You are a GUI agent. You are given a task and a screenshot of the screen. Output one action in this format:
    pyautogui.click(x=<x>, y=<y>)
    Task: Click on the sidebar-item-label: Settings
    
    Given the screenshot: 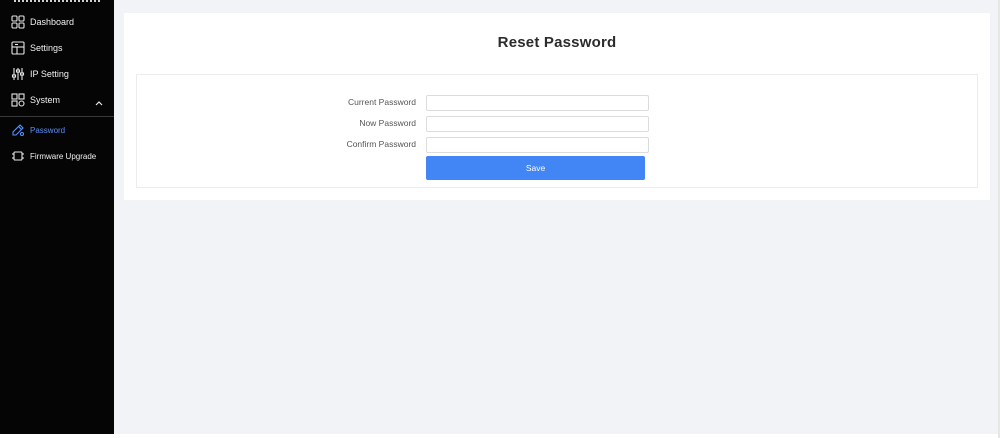 What is the action you would take?
    pyautogui.click(x=46, y=48)
    